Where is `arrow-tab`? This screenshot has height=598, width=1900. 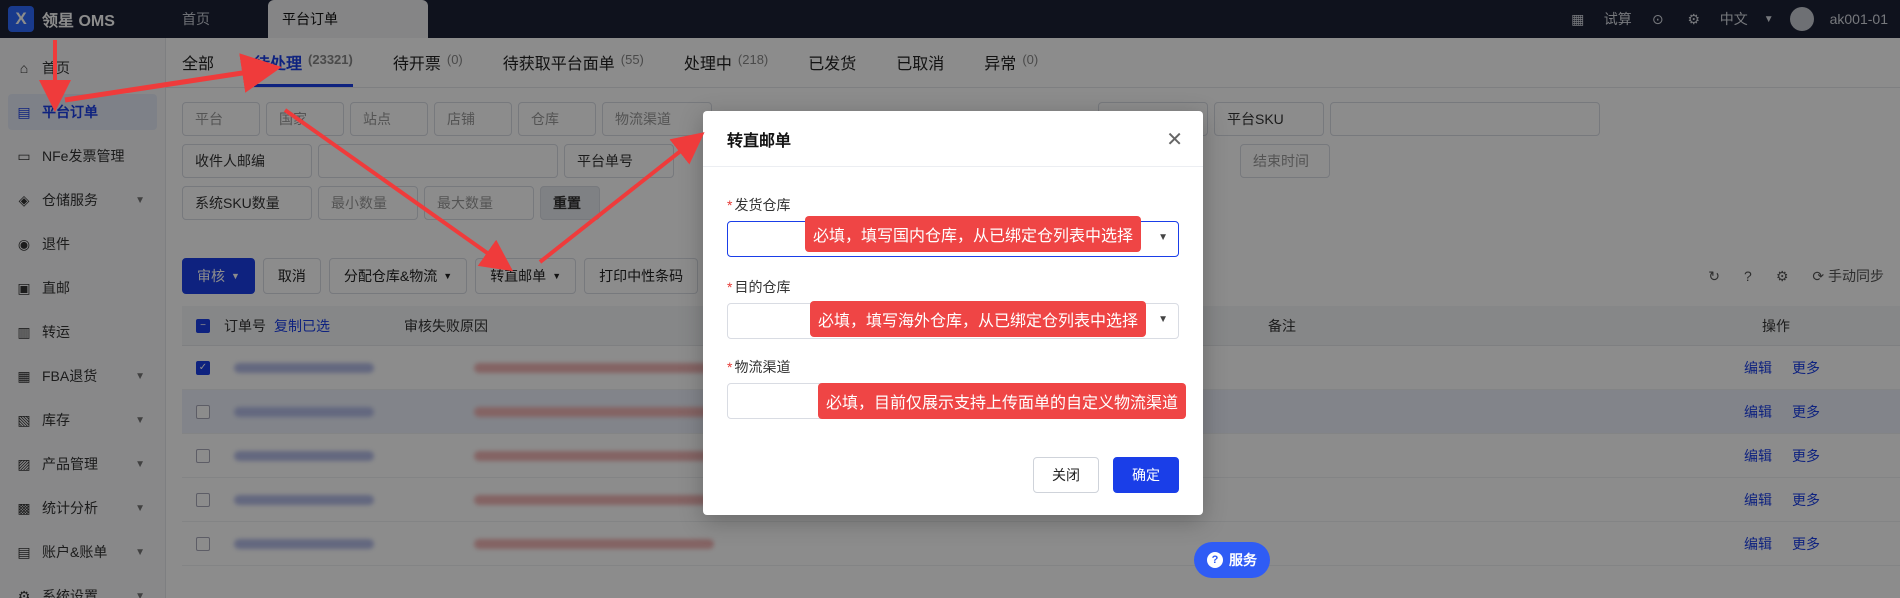 arrow-tab is located at coordinates (173, 78).